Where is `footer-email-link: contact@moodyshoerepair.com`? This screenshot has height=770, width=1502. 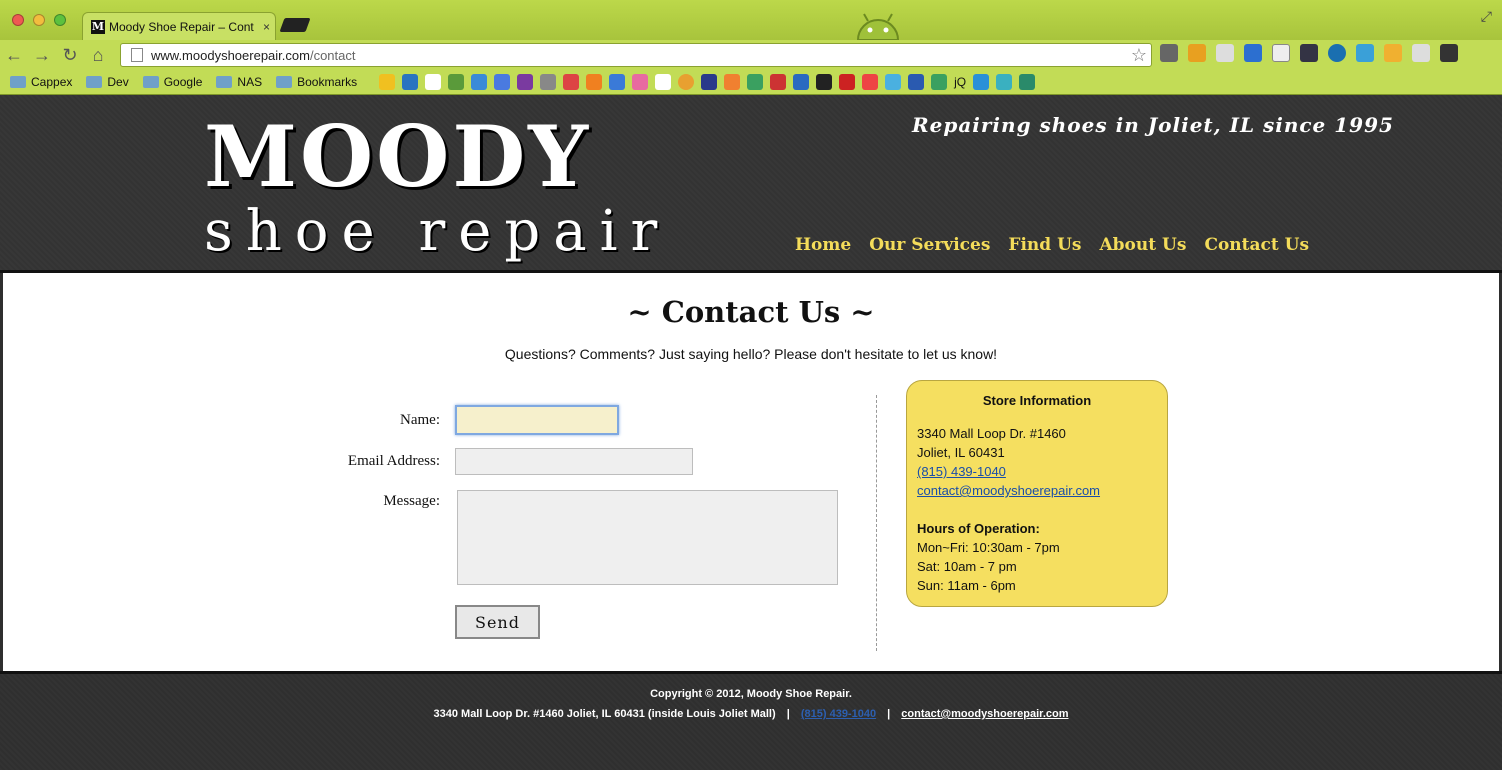 footer-email-link: contact@moodyshoerepair.com is located at coordinates (984, 714).